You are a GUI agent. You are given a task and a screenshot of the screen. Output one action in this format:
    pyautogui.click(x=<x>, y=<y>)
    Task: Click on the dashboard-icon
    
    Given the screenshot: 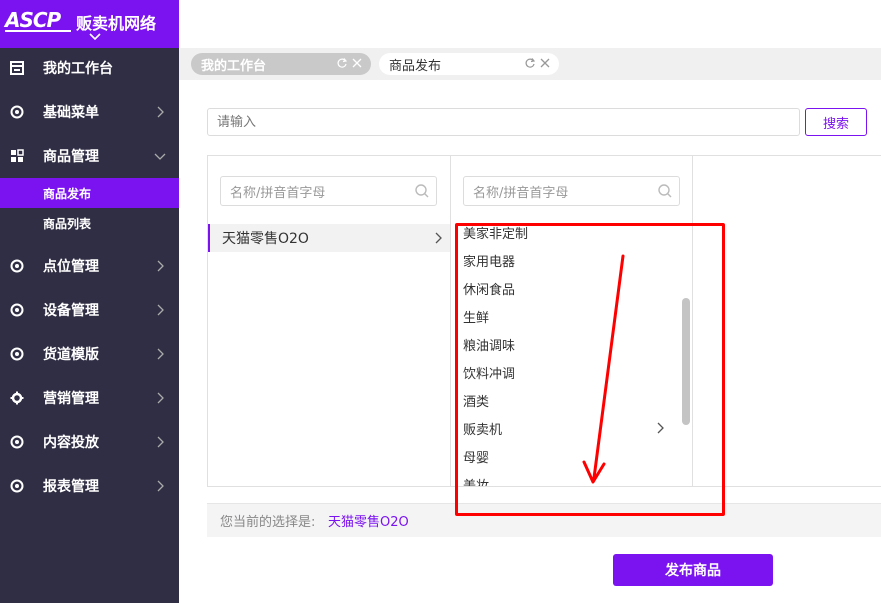 What is the action you would take?
    pyautogui.click(x=17, y=68)
    